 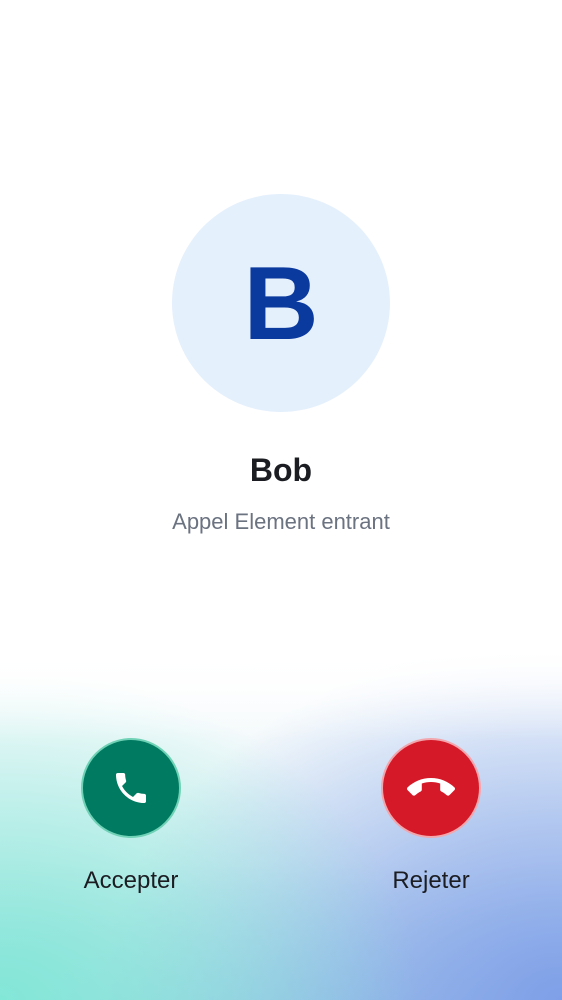 I want to click on background-gradient-fade, so click(x=281, y=695).